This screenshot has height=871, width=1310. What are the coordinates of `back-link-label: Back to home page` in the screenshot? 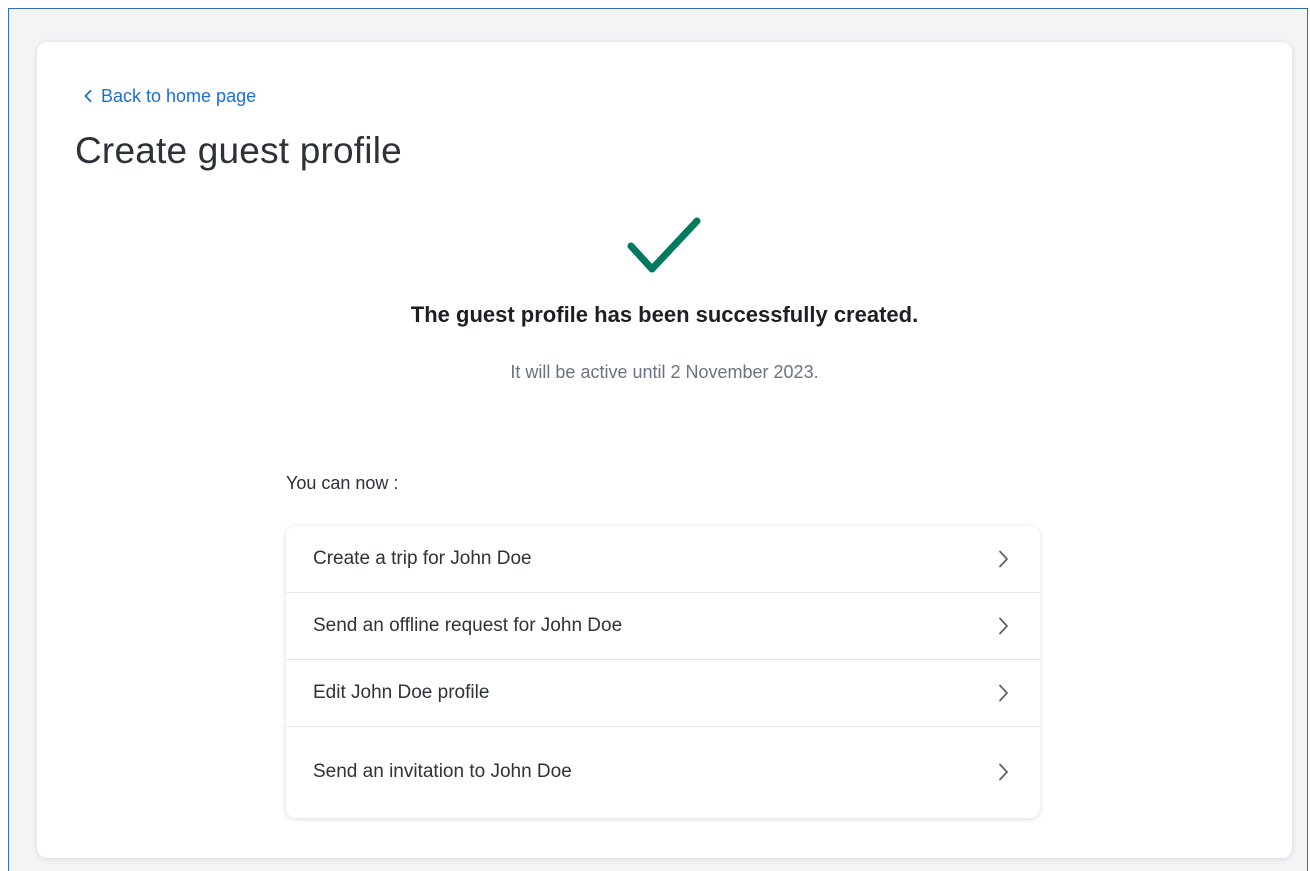 It's located at (179, 95).